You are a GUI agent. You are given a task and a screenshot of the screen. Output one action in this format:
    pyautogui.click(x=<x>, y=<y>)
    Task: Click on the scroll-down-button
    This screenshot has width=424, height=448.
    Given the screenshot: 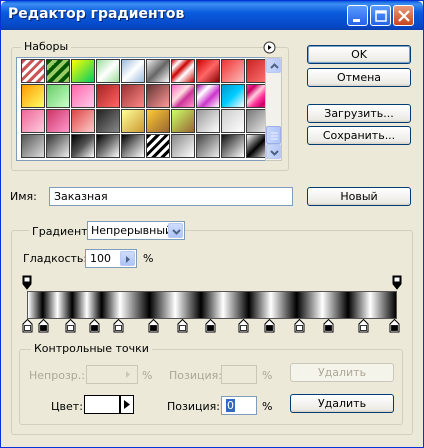 What is the action you would take?
    pyautogui.click(x=273, y=151)
    